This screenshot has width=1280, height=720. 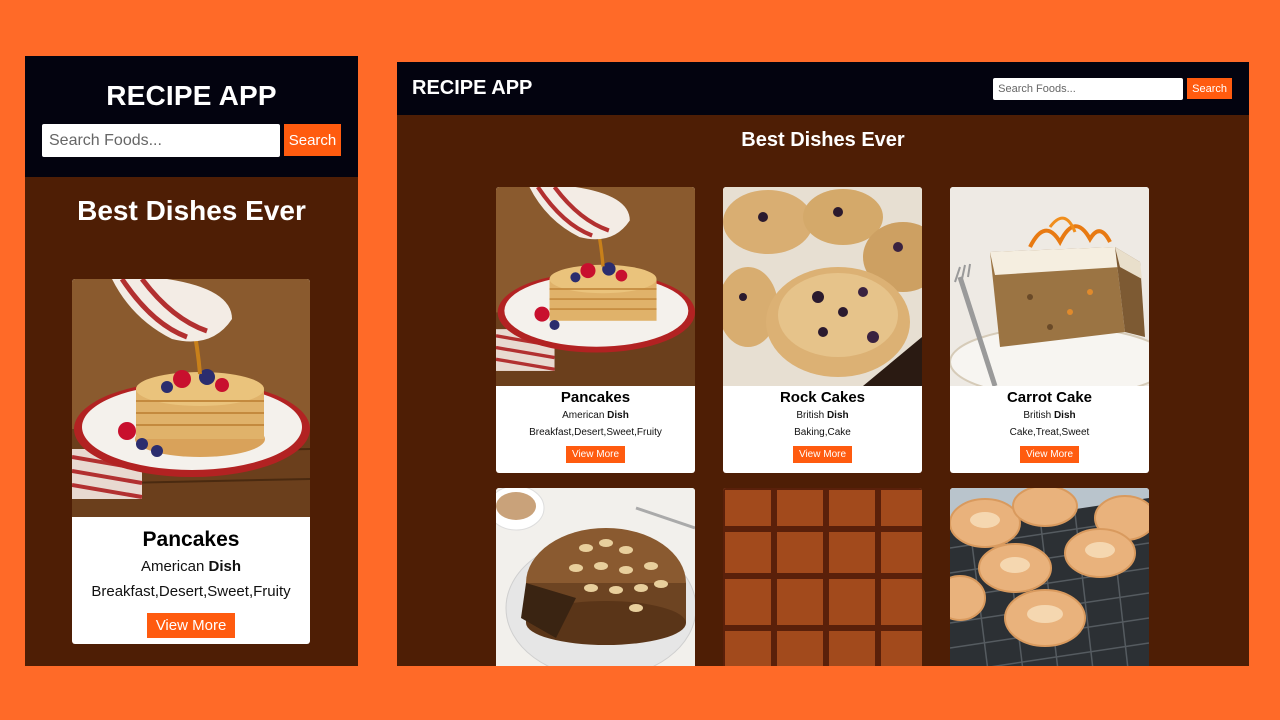 What do you see at coordinates (1049, 397) in the screenshot?
I see `recipe-name: Carrot Cake` at bounding box center [1049, 397].